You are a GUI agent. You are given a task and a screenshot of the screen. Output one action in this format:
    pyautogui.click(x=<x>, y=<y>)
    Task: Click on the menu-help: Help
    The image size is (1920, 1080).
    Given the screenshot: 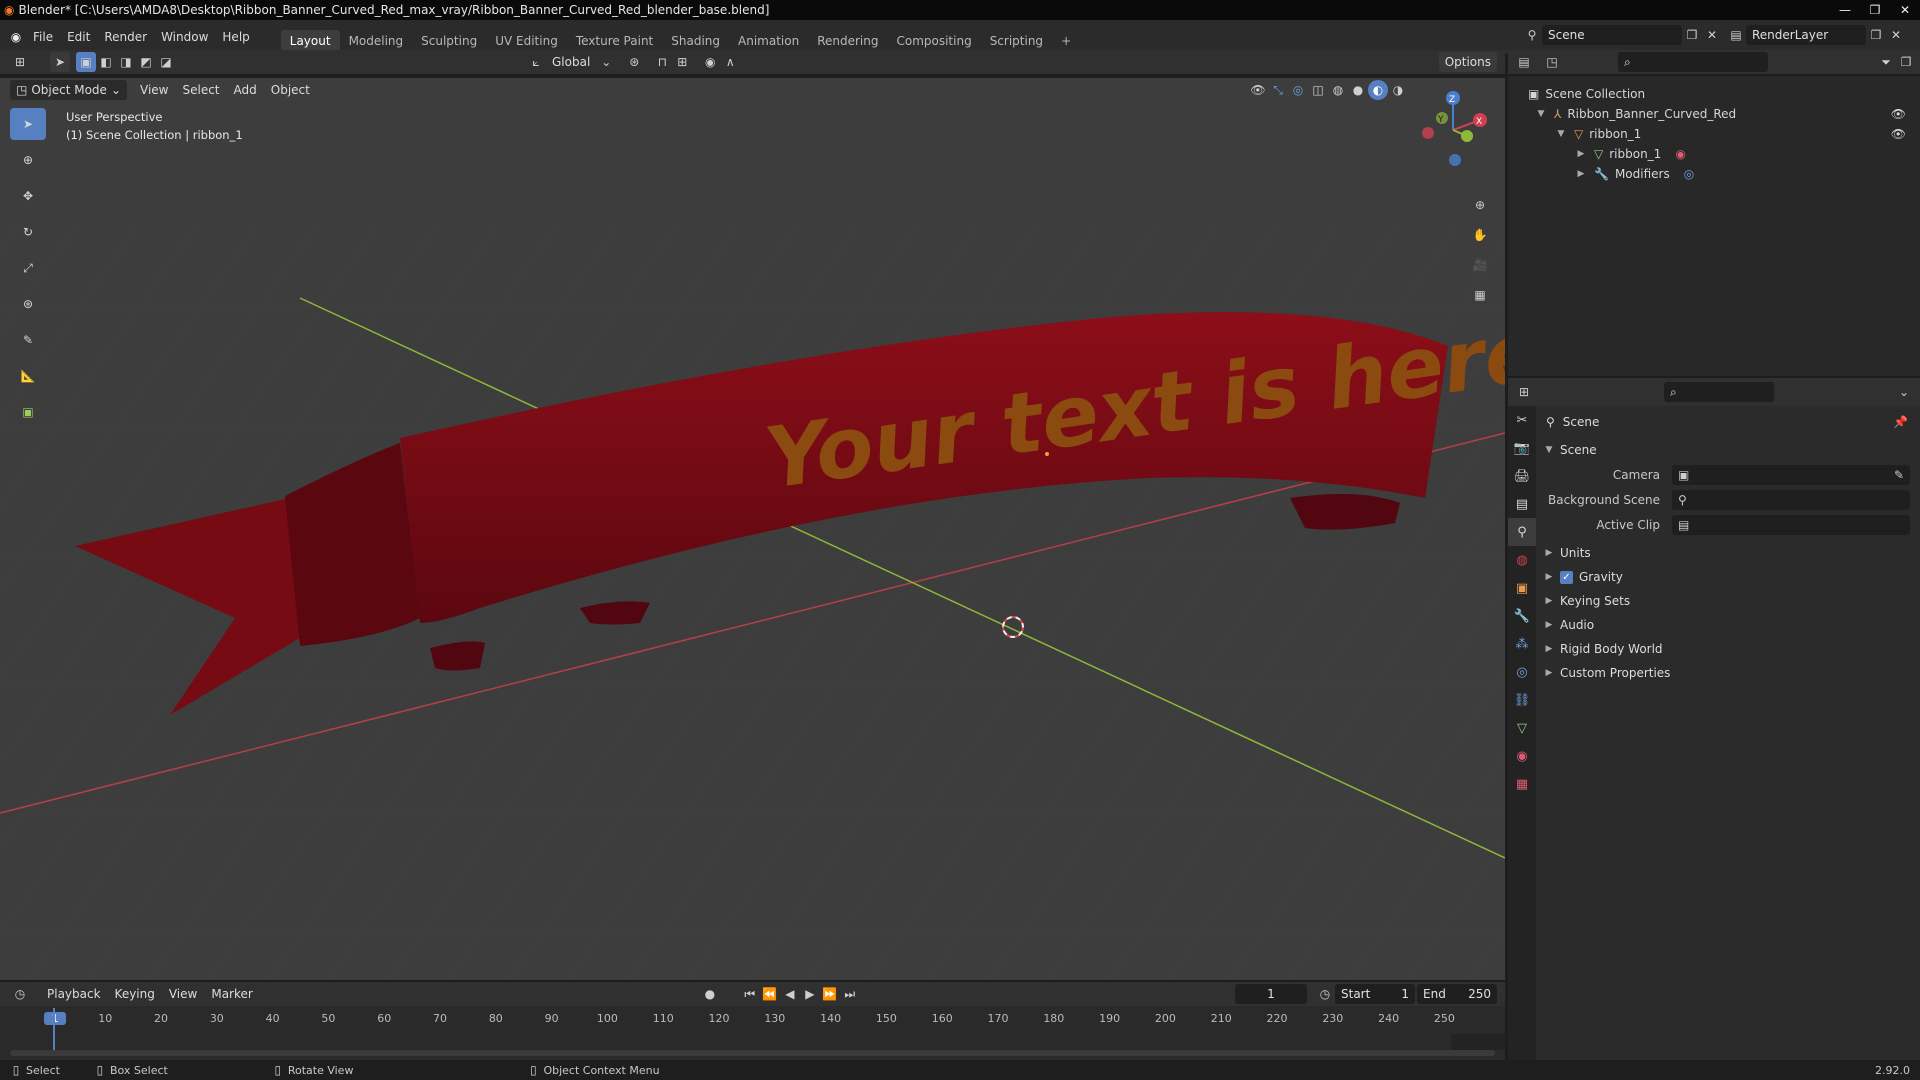 What is the action you would take?
    pyautogui.click(x=235, y=37)
    